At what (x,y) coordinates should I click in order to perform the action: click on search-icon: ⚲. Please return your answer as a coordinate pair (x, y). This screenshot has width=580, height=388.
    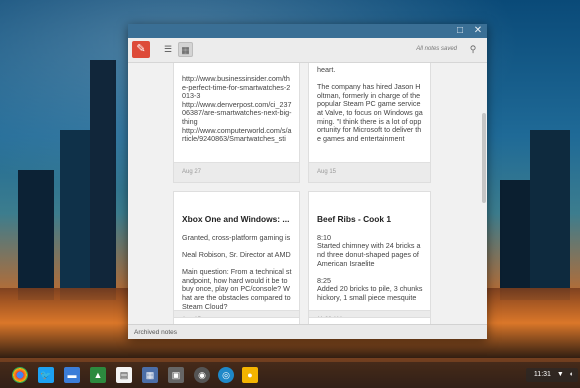
    Looking at the image, I should click on (473, 49).